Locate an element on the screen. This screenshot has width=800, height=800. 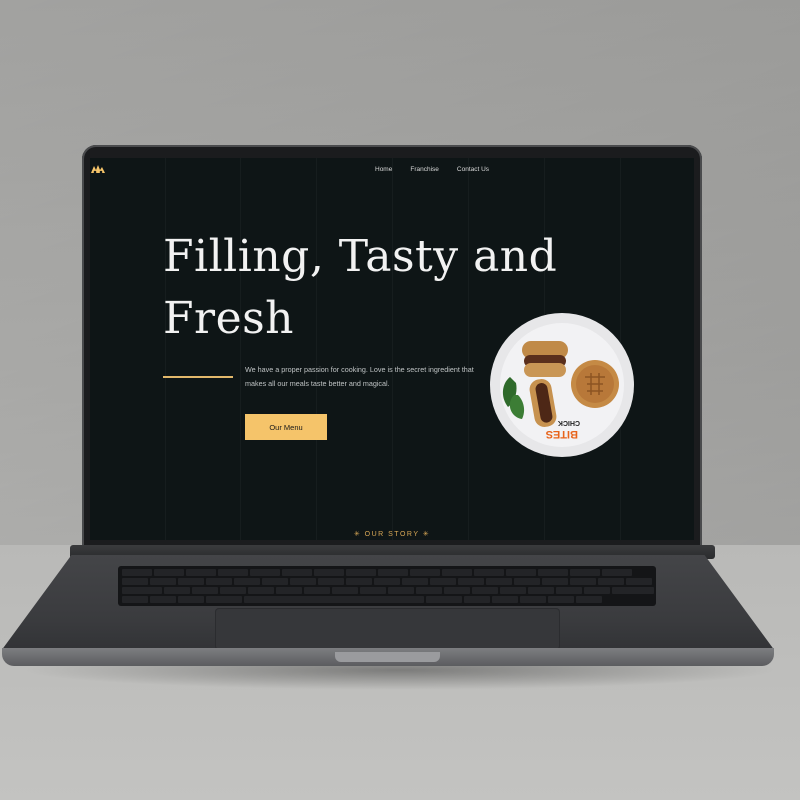
main-nav: Home Franchise Contact Us is located at coordinates (432, 169).